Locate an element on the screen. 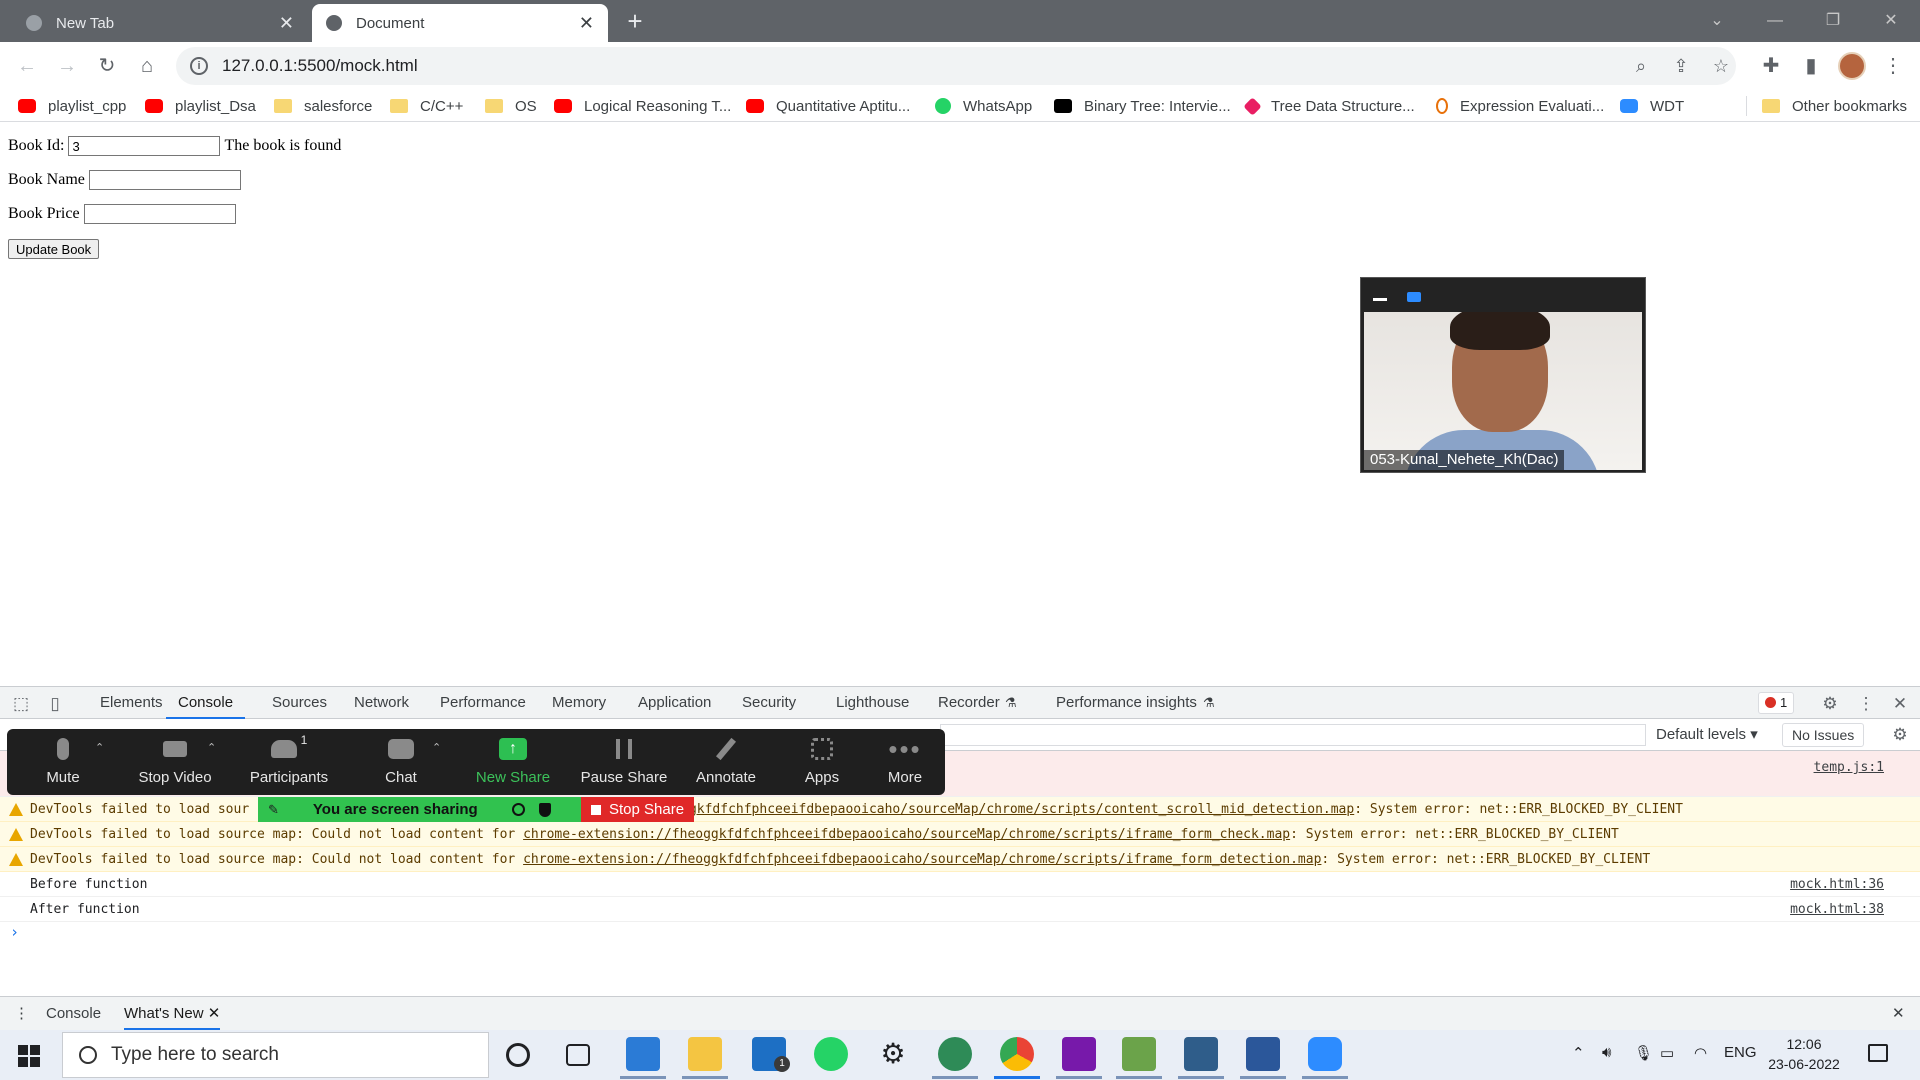 This screenshot has width=1920, height=1080. console-prompt-icon: › is located at coordinates (14, 932).